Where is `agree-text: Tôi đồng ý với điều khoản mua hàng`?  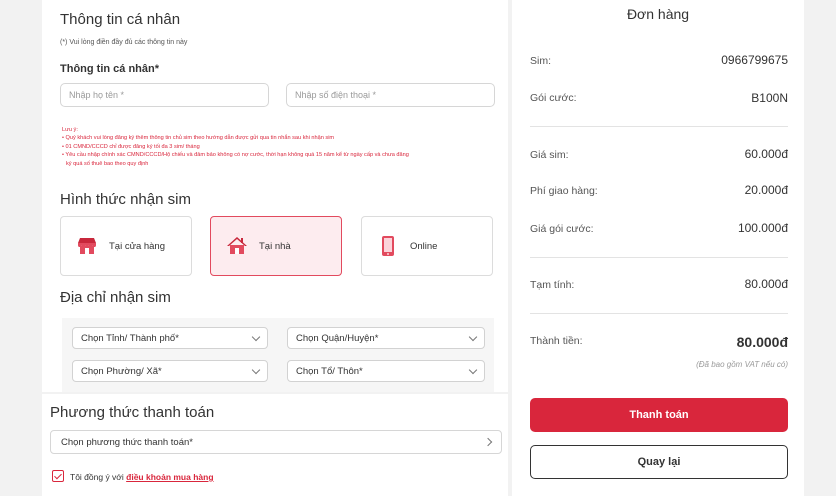 agree-text: Tôi đồng ý với điều khoản mua hàng is located at coordinates (142, 477).